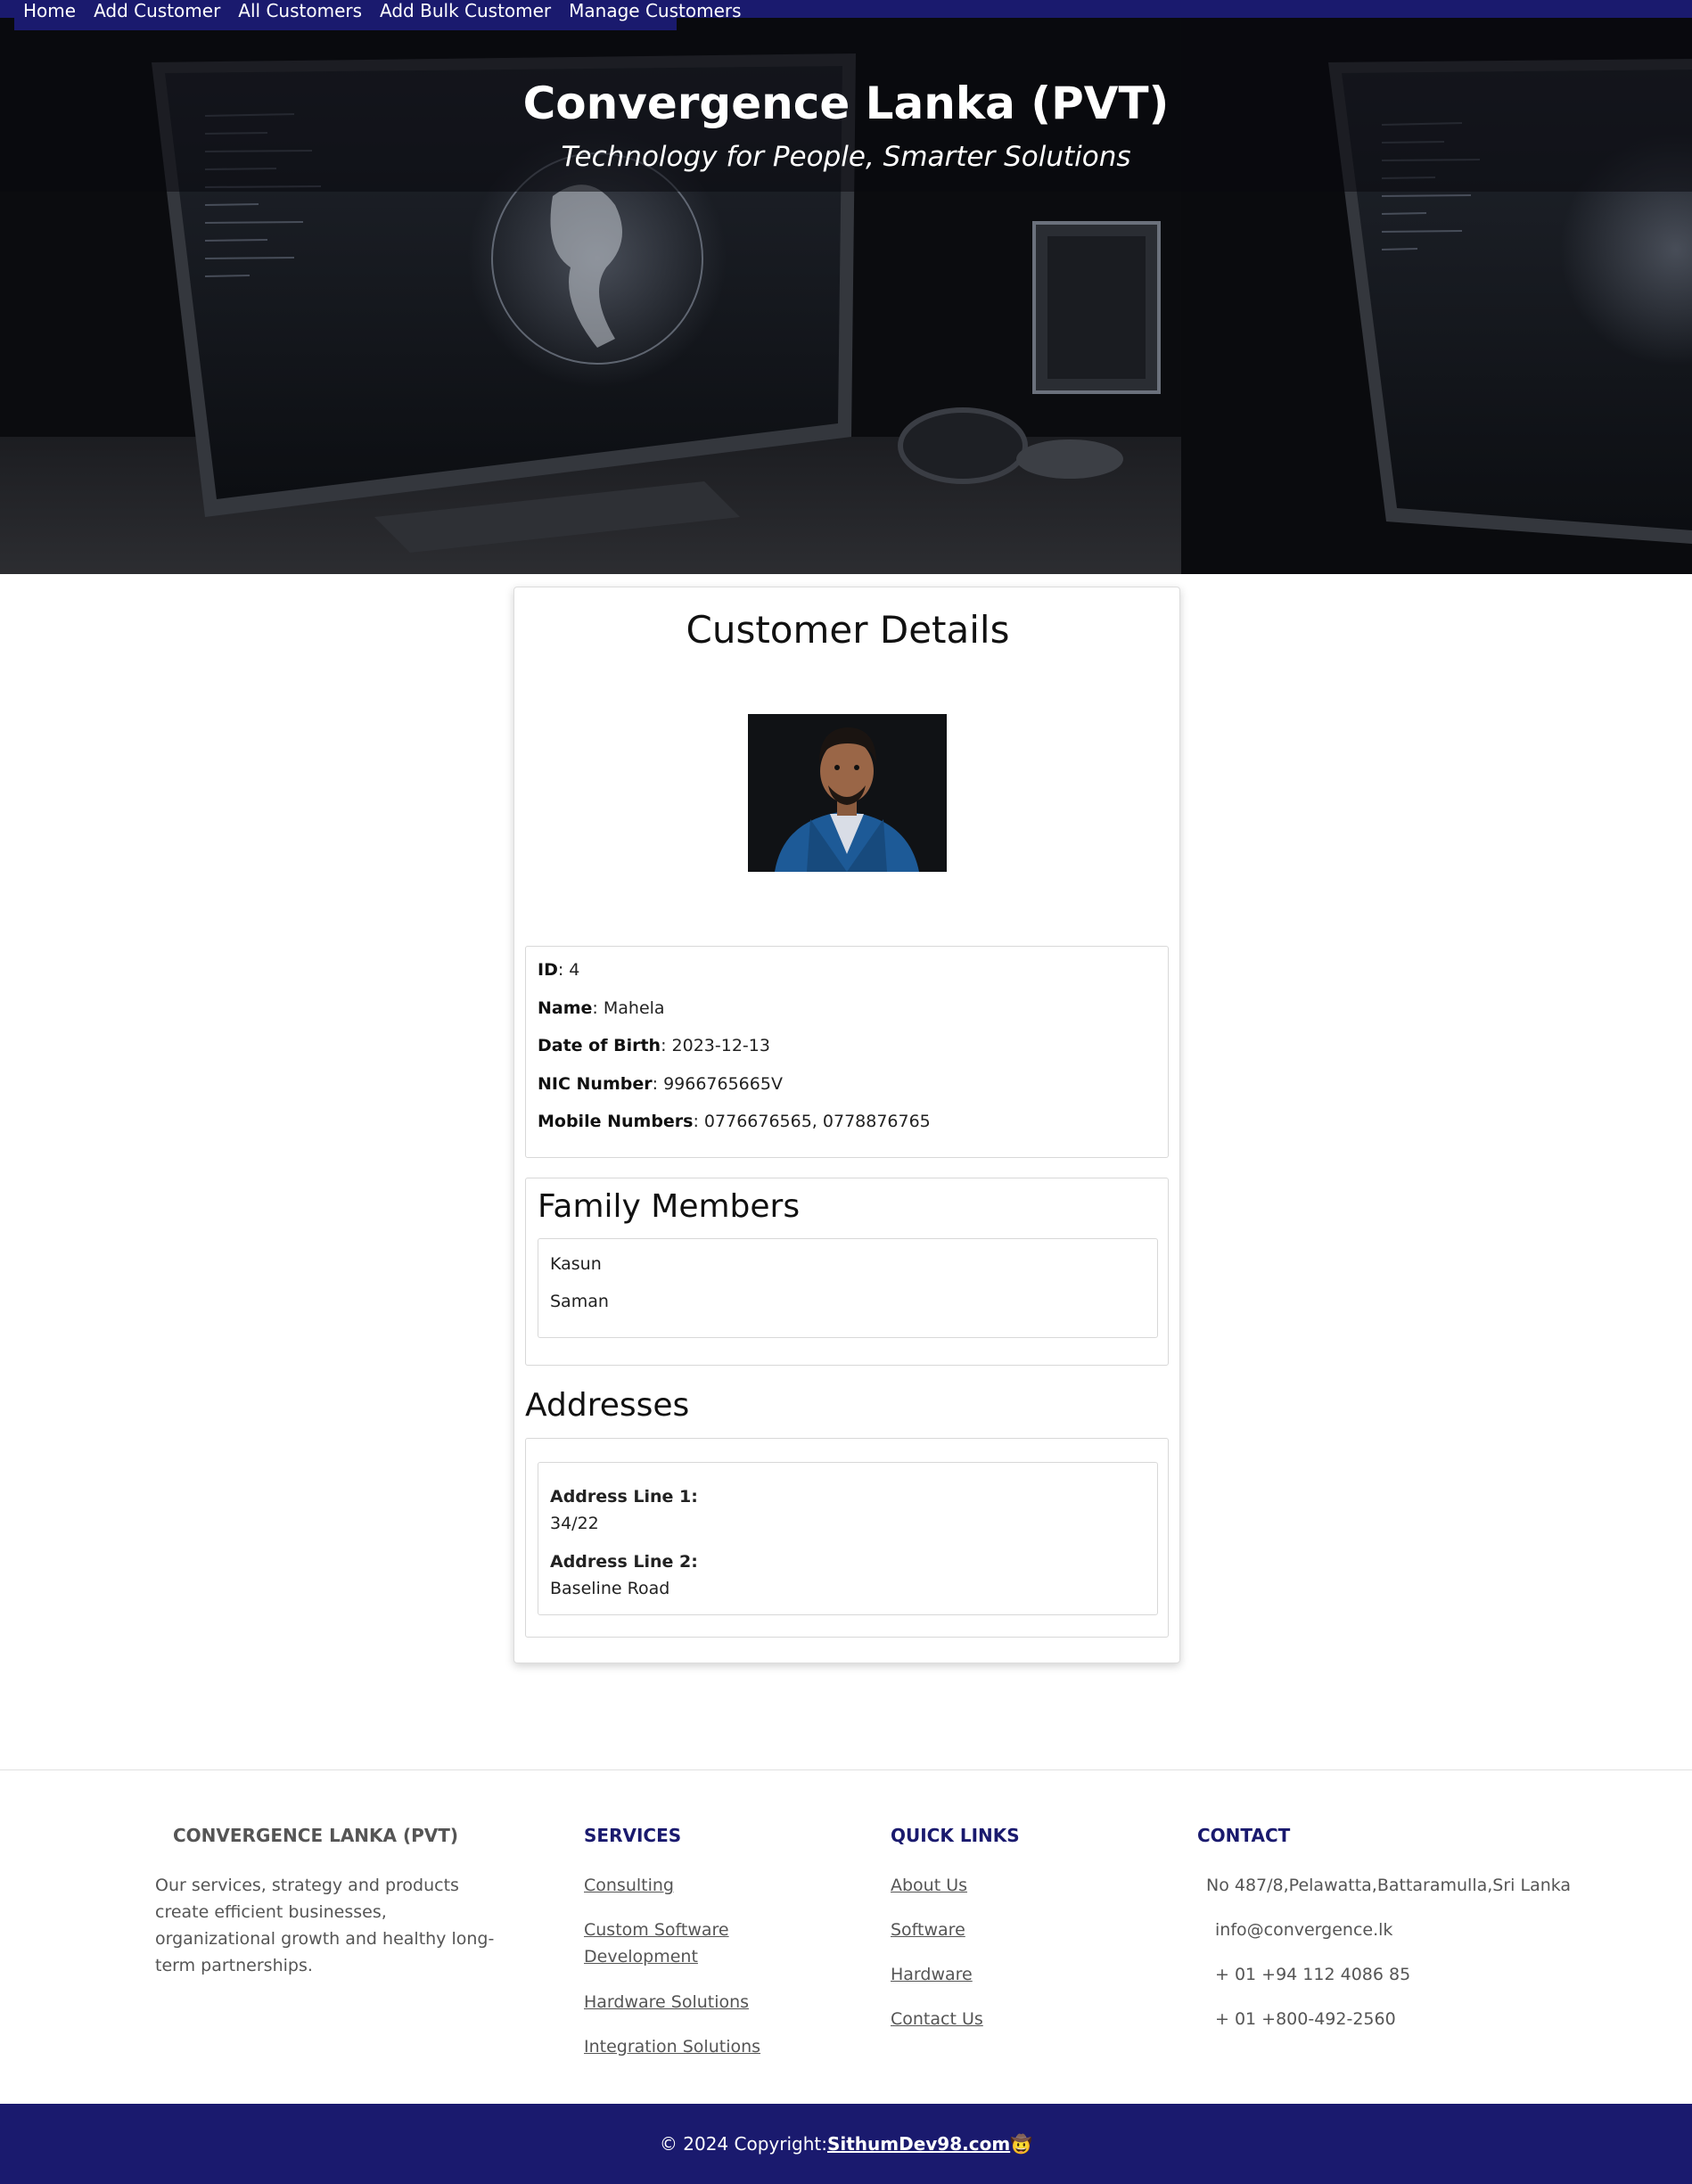 The image size is (1692, 2184). What do you see at coordinates (666, 2003) in the screenshot?
I see `footer-link-hardware-solutions: Hardware Solutions` at bounding box center [666, 2003].